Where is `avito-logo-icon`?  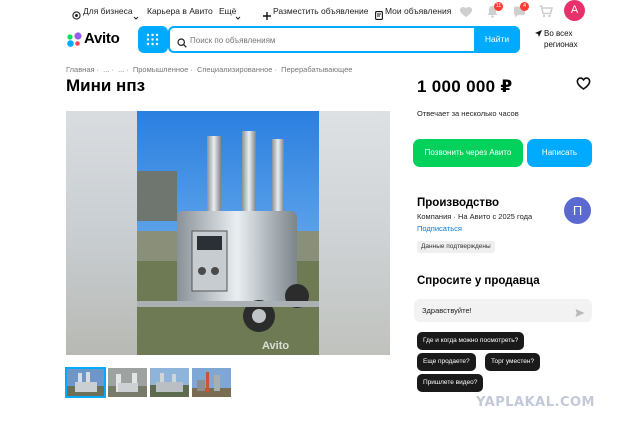 avito-logo-icon is located at coordinates (74, 40).